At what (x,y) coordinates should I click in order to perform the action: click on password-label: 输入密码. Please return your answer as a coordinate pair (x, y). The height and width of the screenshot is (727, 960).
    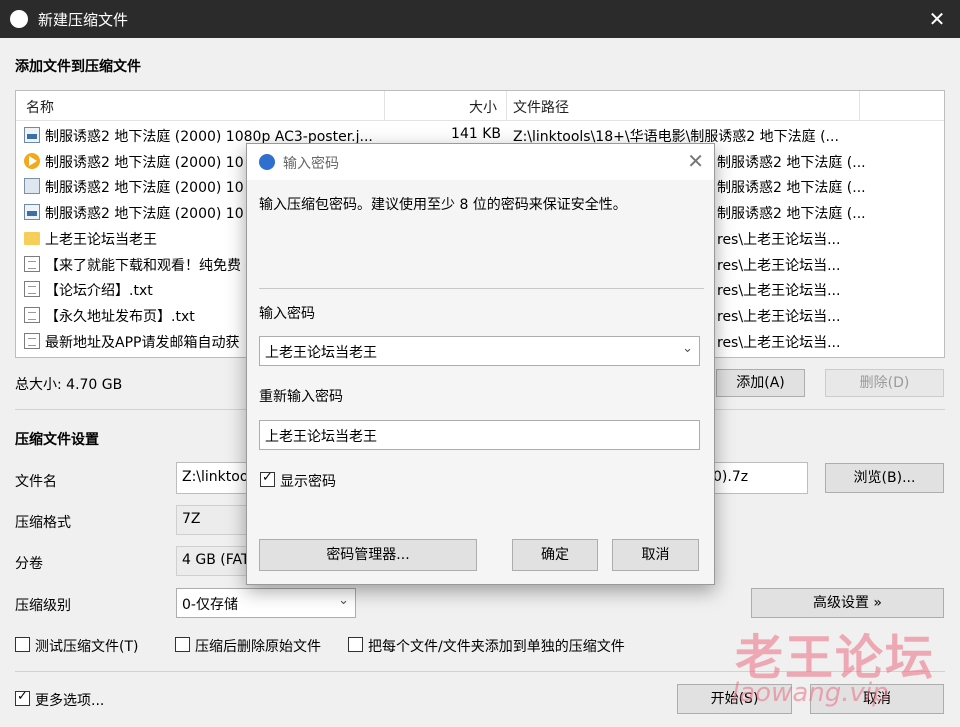
    Looking at the image, I should click on (287, 314).